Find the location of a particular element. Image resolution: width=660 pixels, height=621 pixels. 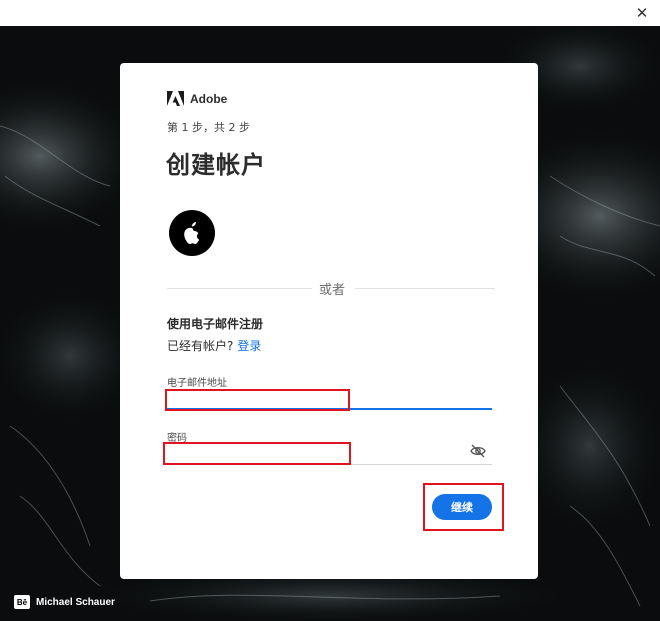

continue-button: 继续 is located at coordinates (462, 507).